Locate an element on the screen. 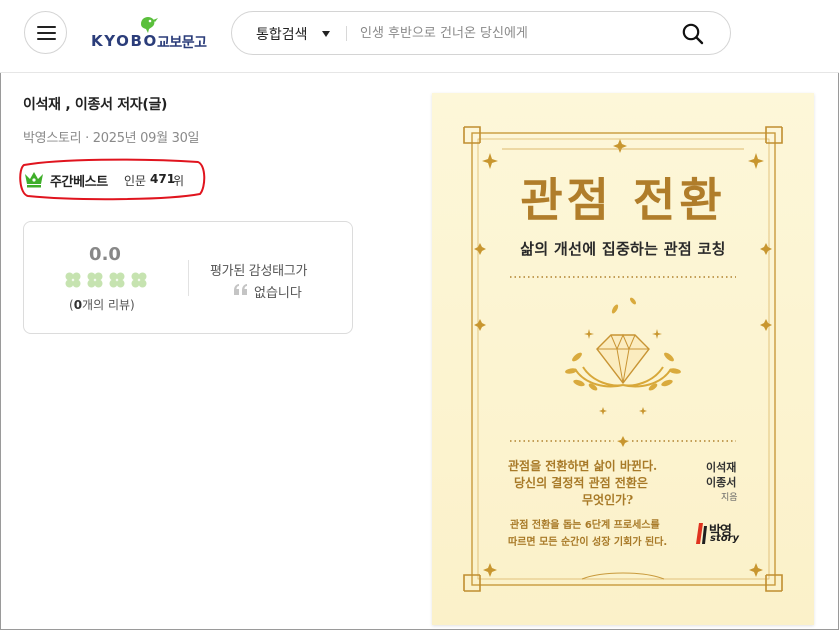 The height and width of the screenshot is (630, 839). publisher-date: 박영스토리 · 2025년 09월 30일 is located at coordinates (111, 138).